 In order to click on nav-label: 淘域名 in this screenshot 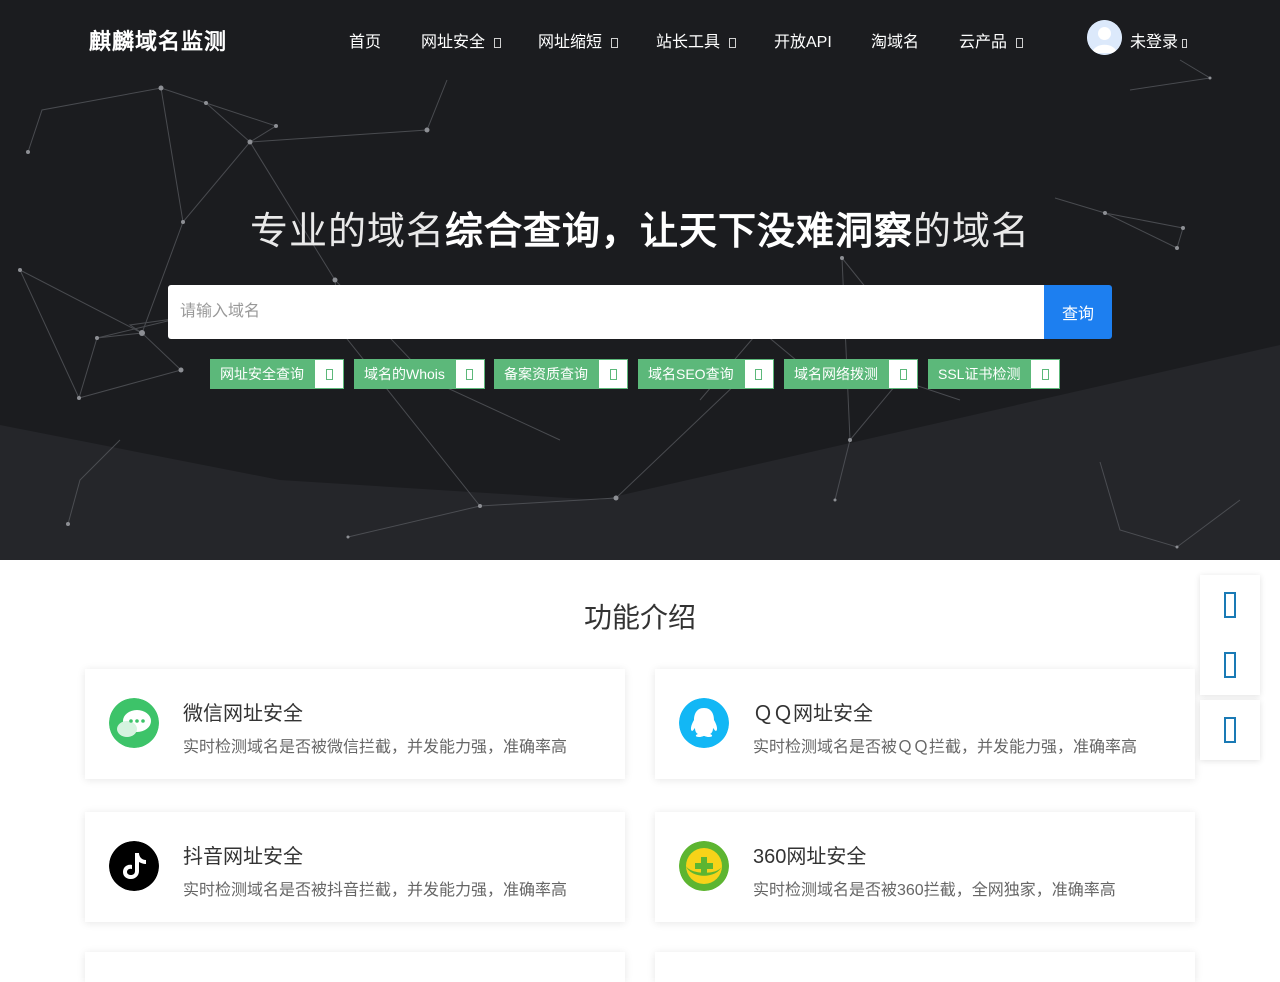, I will do `click(895, 42)`.